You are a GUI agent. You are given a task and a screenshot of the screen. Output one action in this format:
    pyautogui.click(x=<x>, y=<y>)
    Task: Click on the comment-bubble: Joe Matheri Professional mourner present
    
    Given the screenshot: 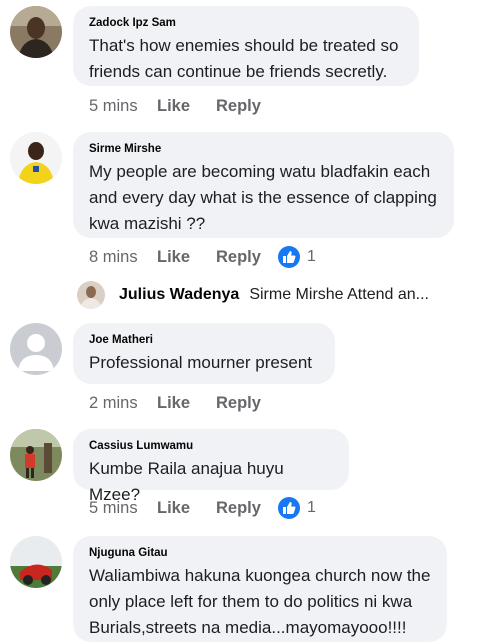 What is the action you would take?
    pyautogui.click(x=204, y=353)
    